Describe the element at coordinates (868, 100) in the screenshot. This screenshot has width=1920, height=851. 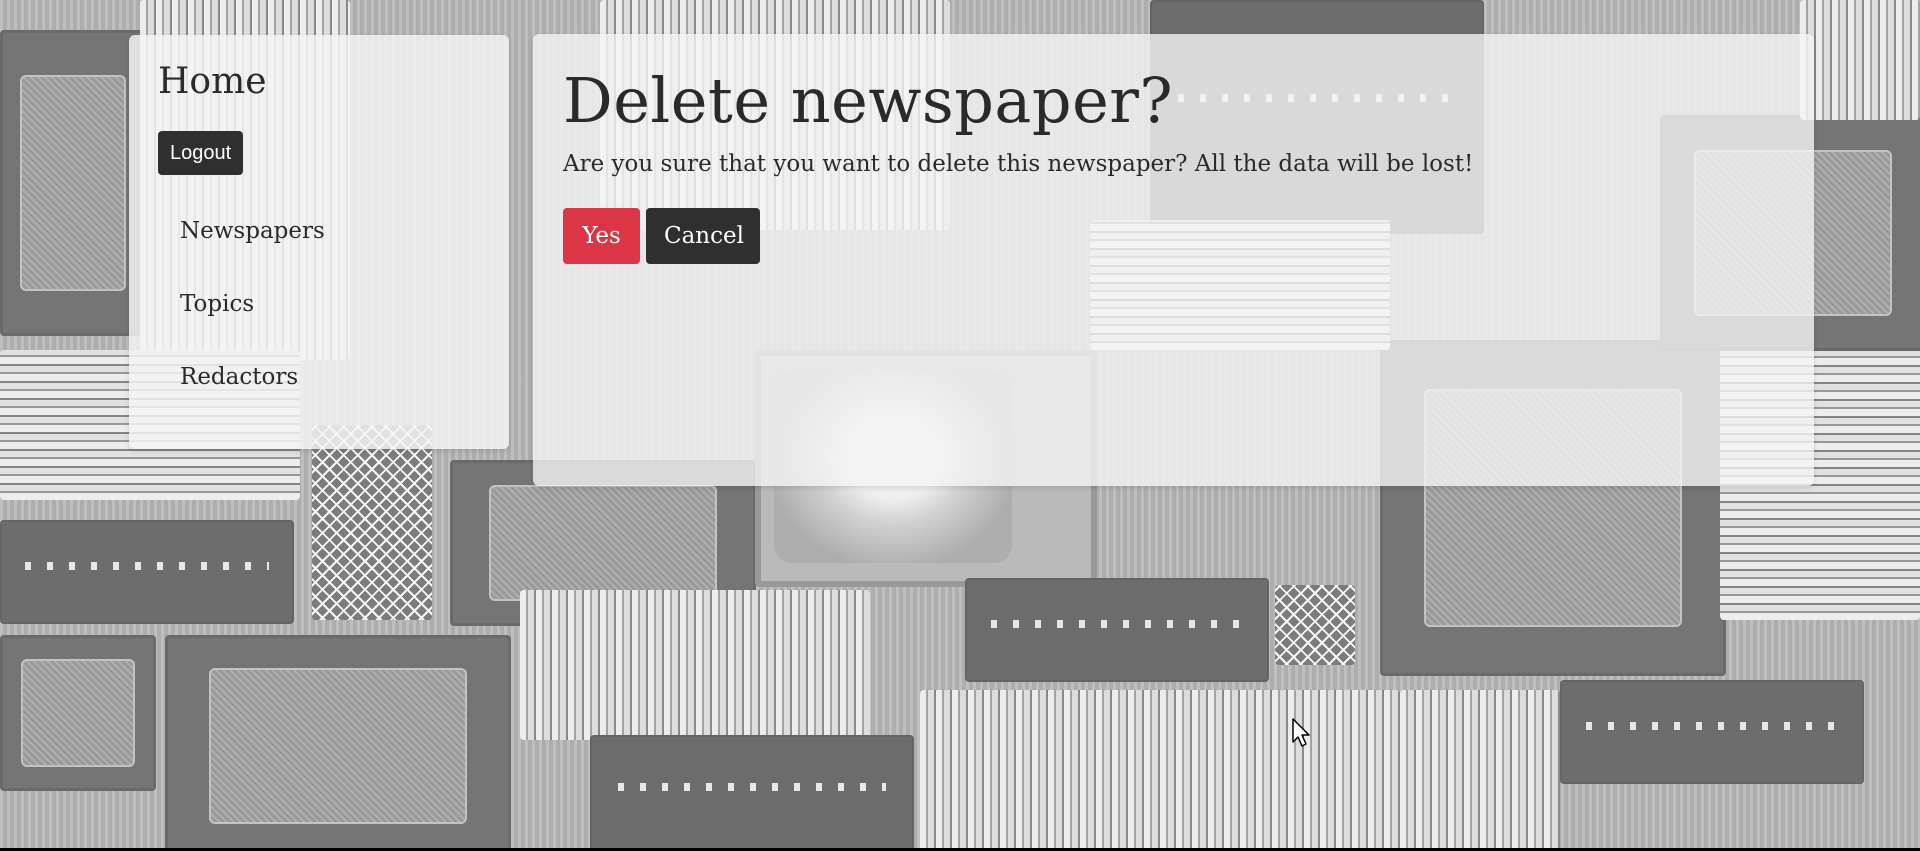
I see `page-title: Delete newspaper?` at that location.